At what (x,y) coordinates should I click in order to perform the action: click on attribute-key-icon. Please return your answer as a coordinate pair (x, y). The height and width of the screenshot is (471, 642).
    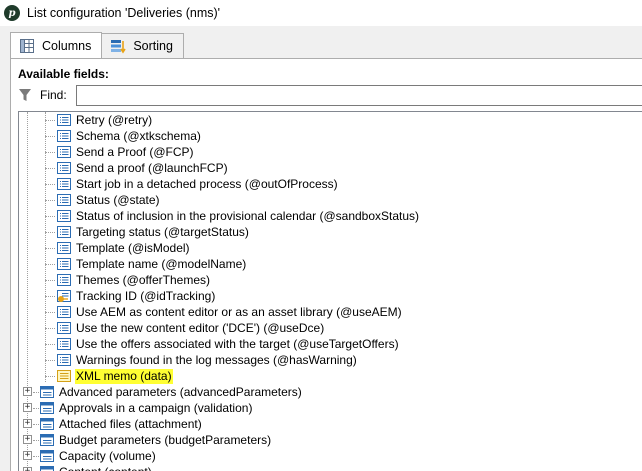
    Looking at the image, I should click on (64, 296).